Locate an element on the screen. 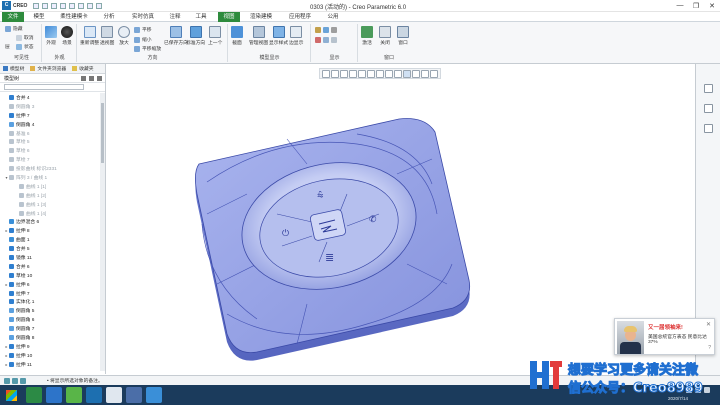 The height and width of the screenshot is (405, 720). tab-model-tree: 模型树 is located at coordinates (13, 68).